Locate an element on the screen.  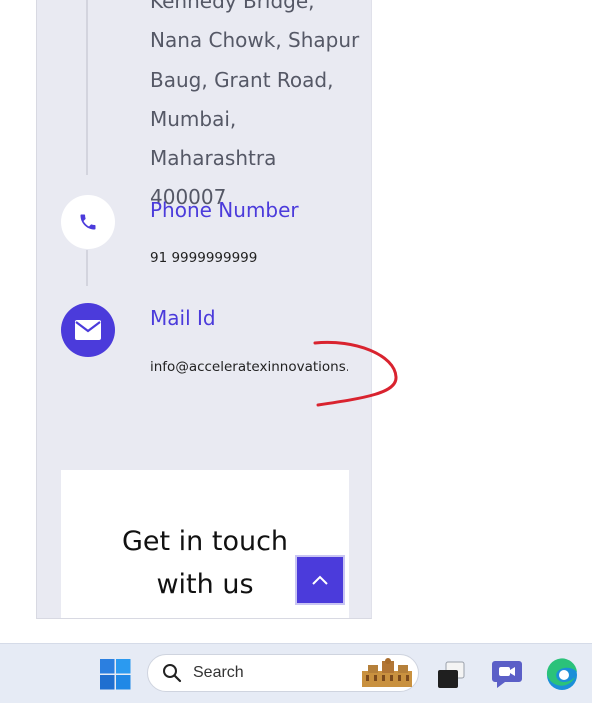
phone-value: 91 9999999999 is located at coordinates (203, 258).